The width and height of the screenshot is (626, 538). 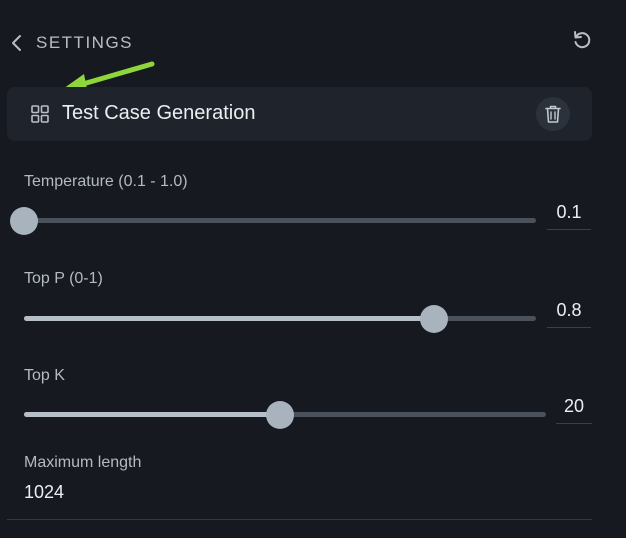 I want to click on top-p-slider, so click(x=280, y=319).